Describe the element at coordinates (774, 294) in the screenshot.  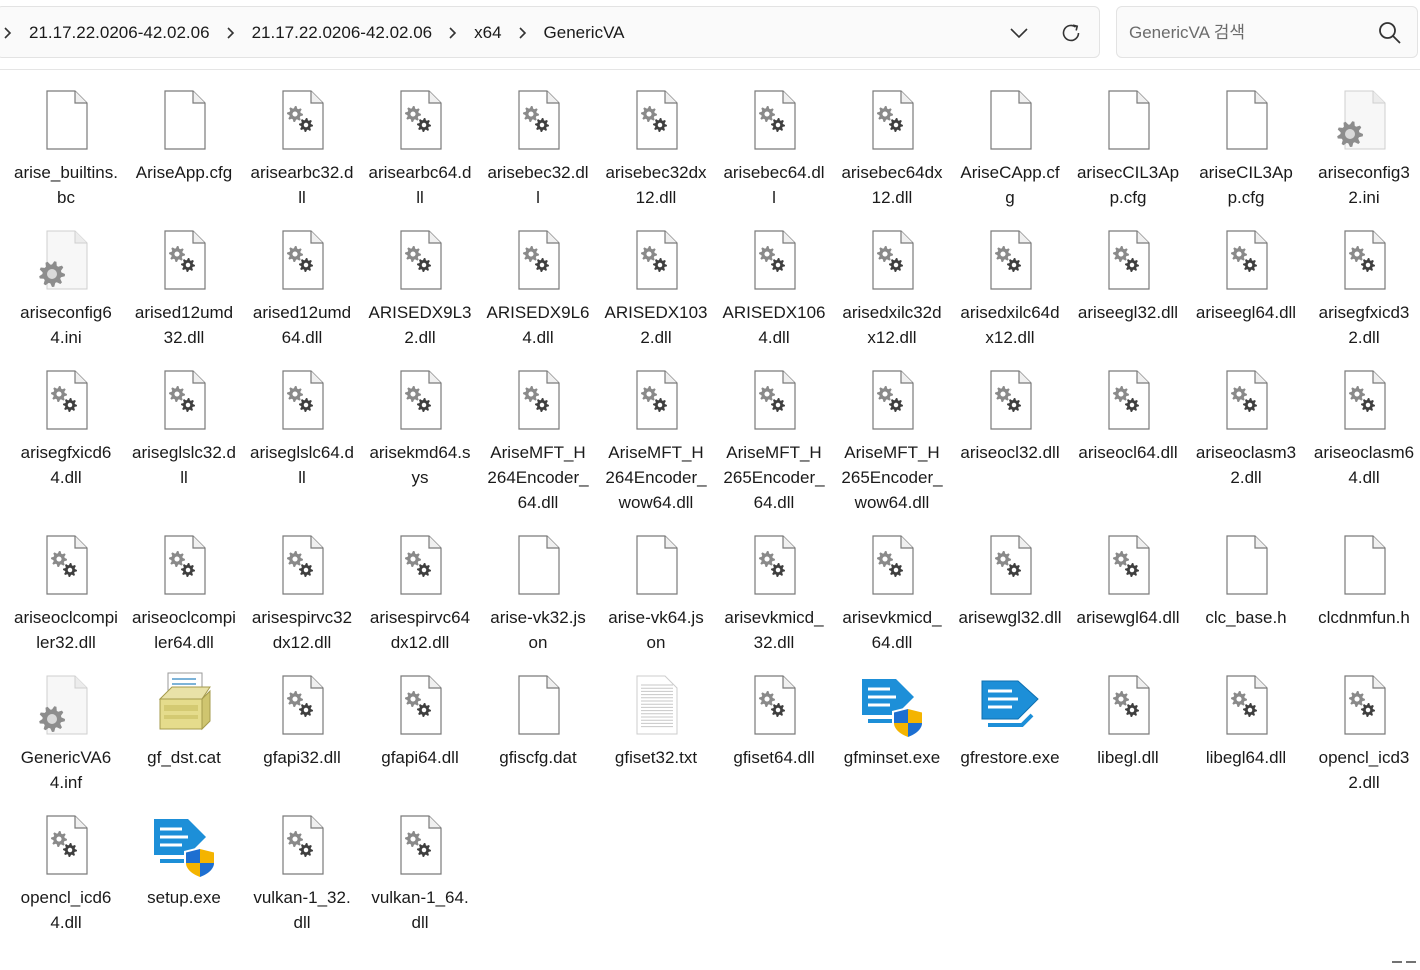
I see `file-item: ARISEDX1064.dll` at that location.